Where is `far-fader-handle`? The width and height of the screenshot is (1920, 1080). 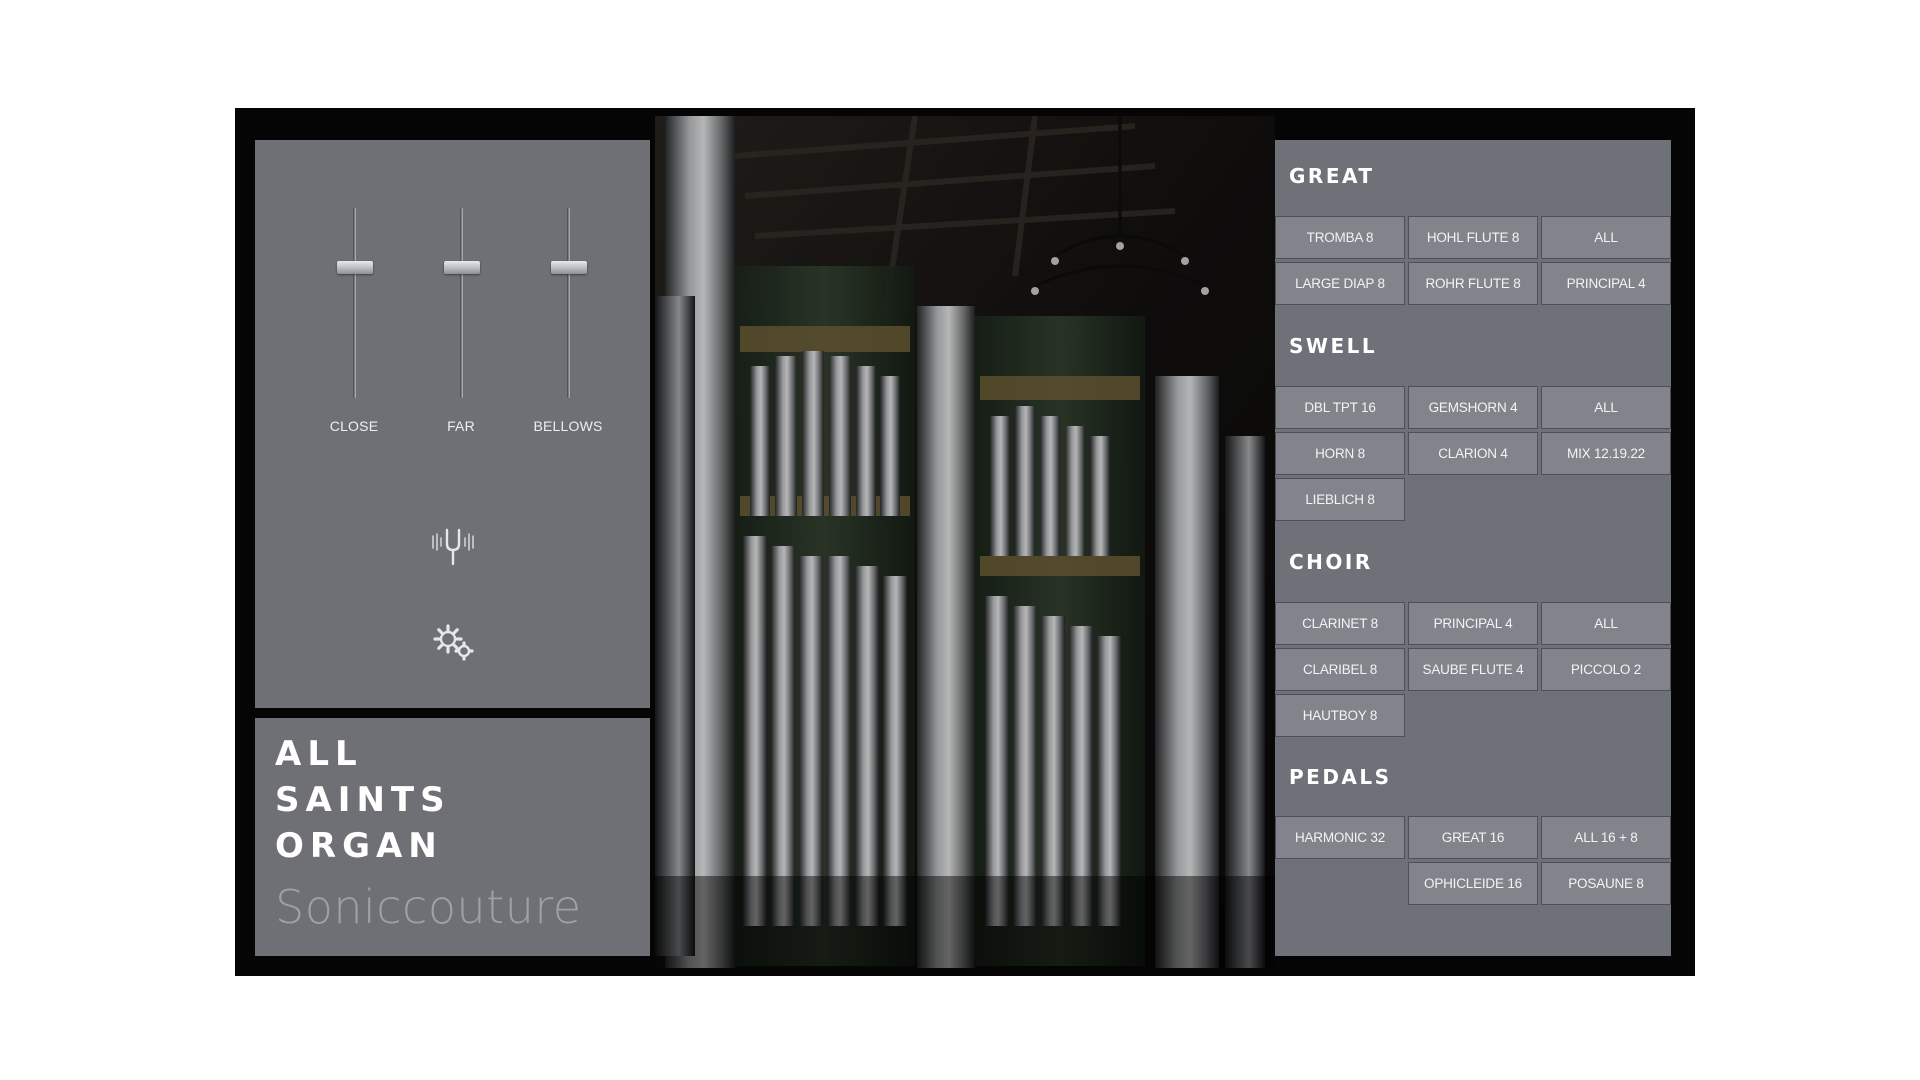
far-fader-handle is located at coordinates (462, 267).